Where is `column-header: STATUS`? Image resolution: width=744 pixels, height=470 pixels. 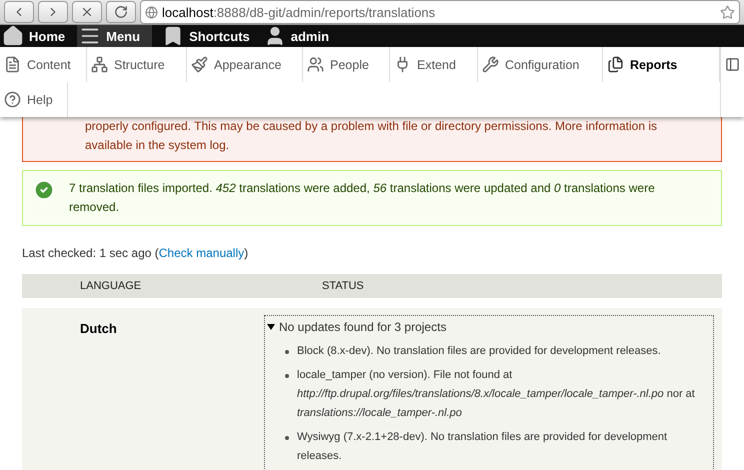 column-header: STATUS is located at coordinates (343, 286).